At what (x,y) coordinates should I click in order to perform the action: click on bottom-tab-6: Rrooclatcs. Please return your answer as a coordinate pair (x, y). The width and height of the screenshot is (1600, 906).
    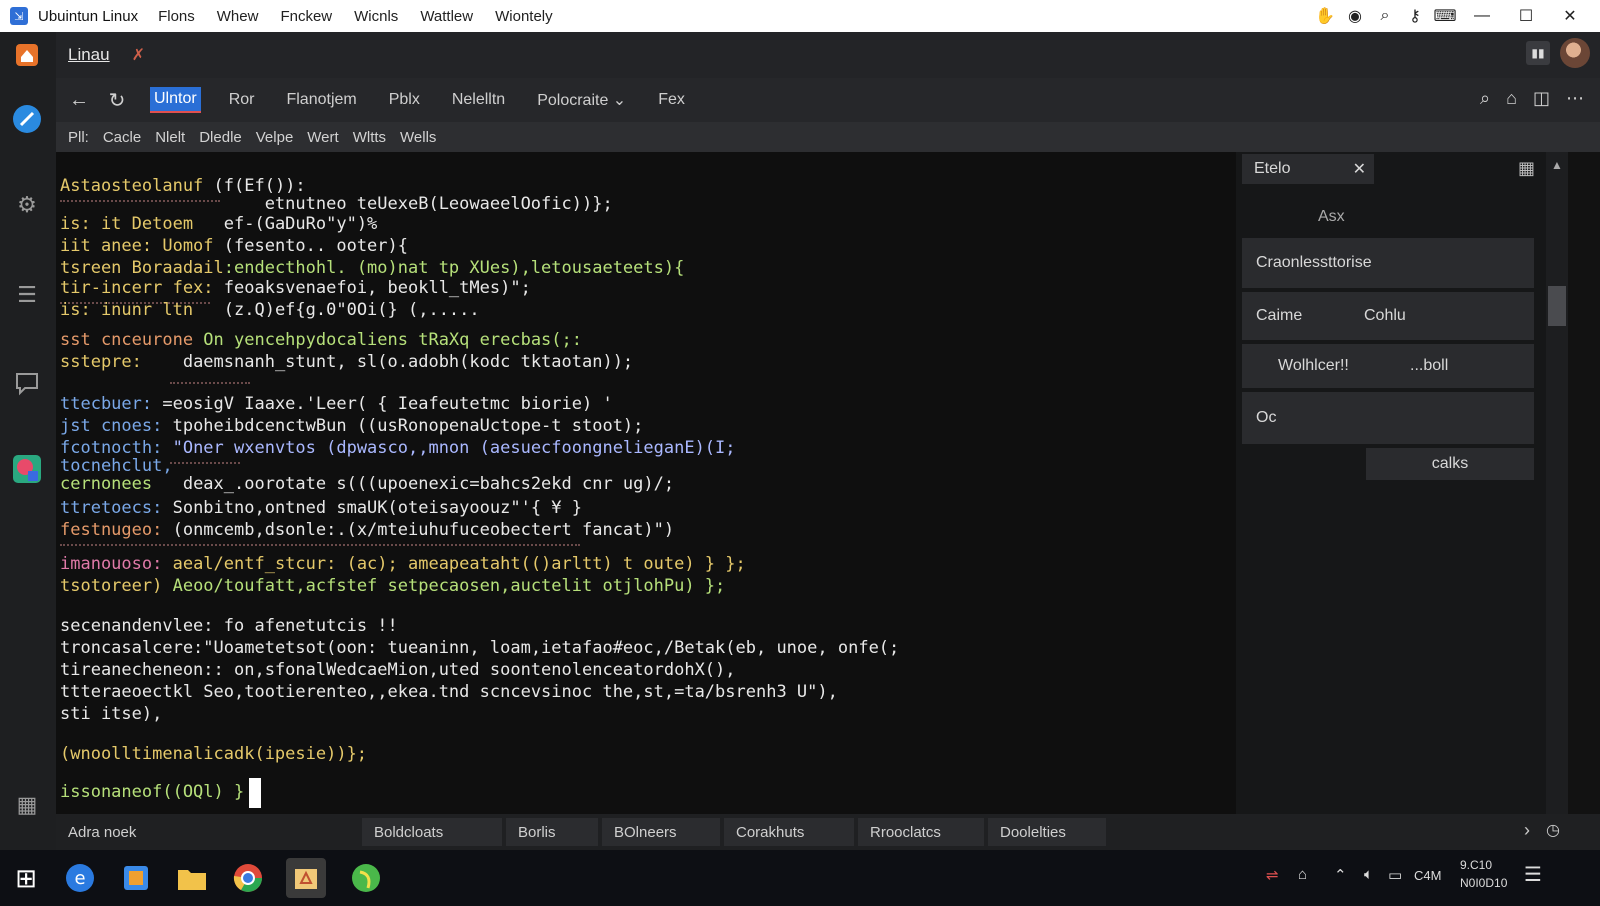
    Looking at the image, I should click on (921, 832).